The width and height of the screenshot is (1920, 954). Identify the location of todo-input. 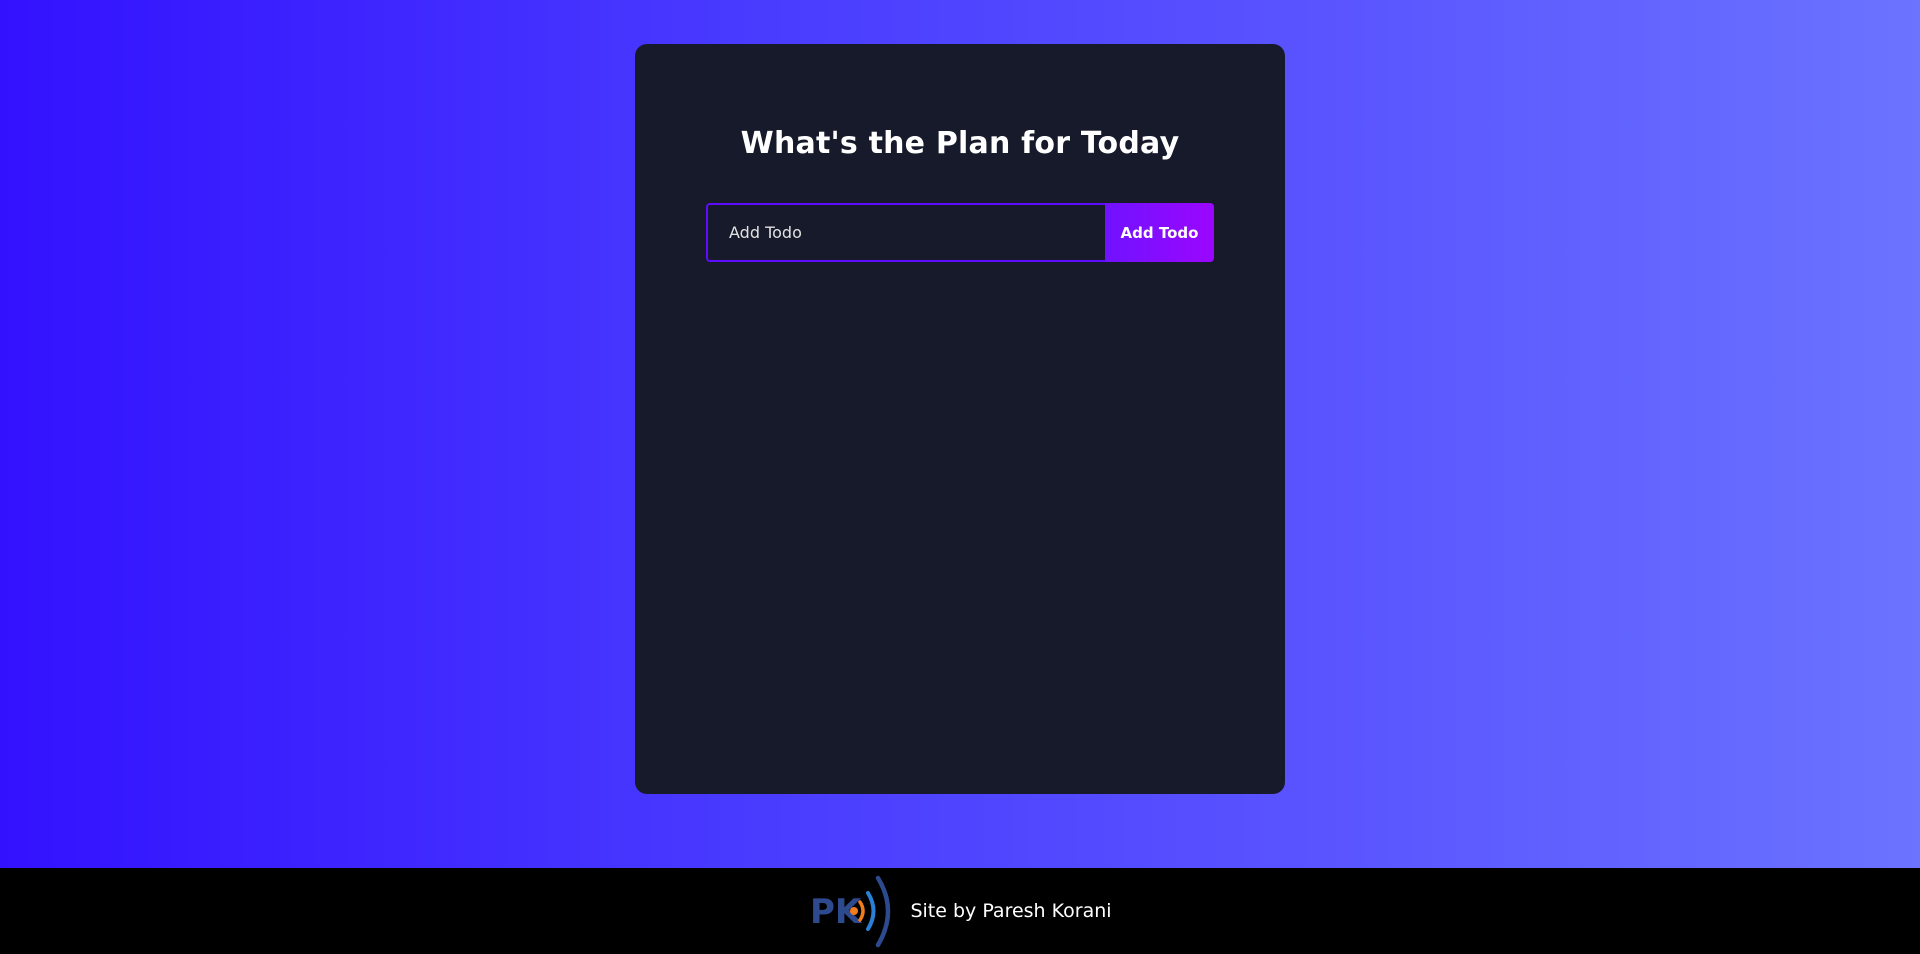
(905, 232).